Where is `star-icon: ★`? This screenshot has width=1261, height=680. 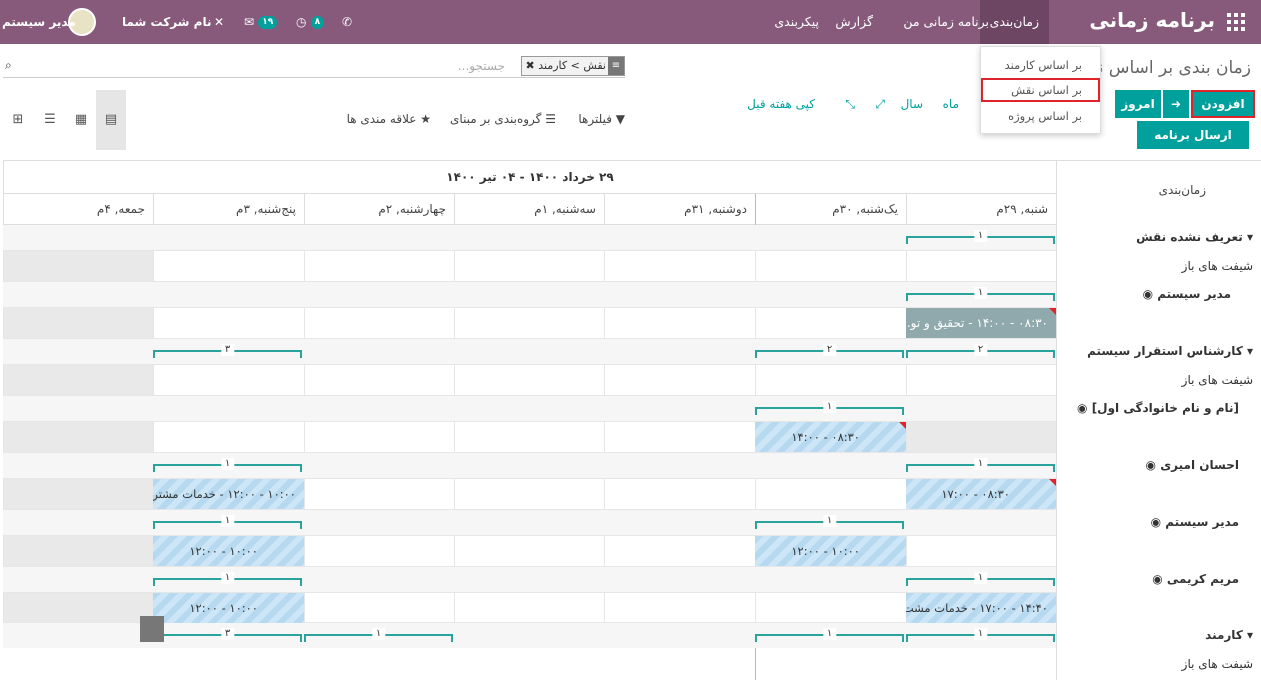 star-icon: ★ is located at coordinates (425, 119).